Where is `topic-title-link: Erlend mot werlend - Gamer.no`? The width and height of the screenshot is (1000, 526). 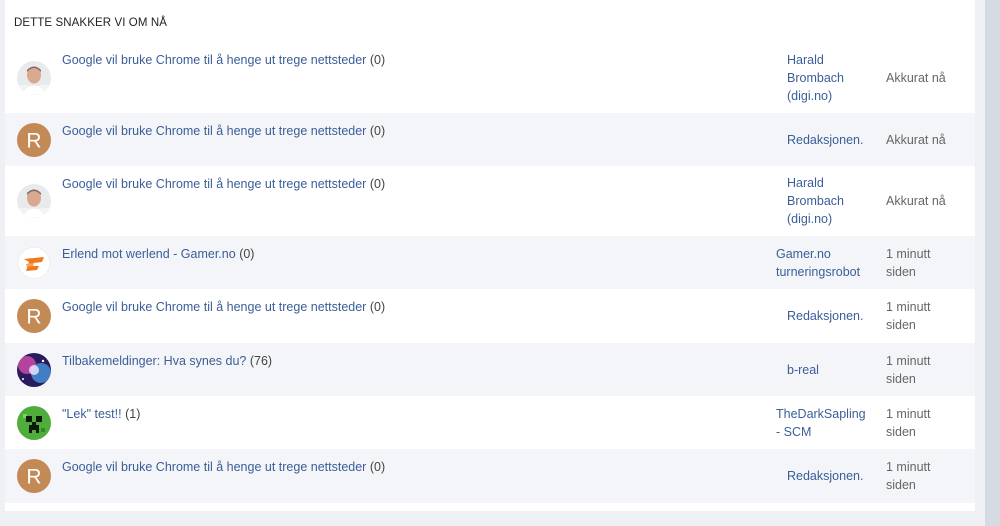 topic-title-link: Erlend mot werlend - Gamer.no is located at coordinates (149, 254).